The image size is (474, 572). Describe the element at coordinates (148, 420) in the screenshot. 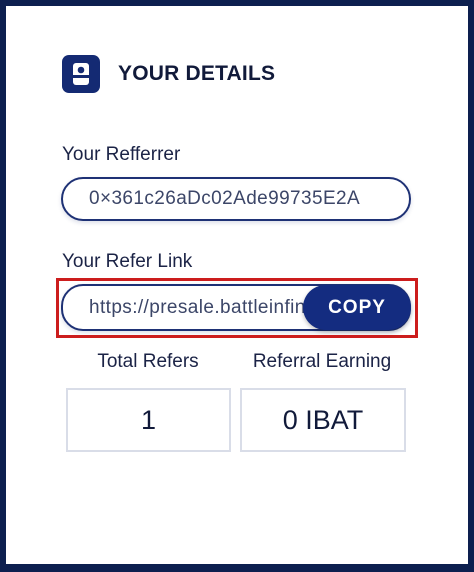

I see `total-refers-value: 1` at that location.